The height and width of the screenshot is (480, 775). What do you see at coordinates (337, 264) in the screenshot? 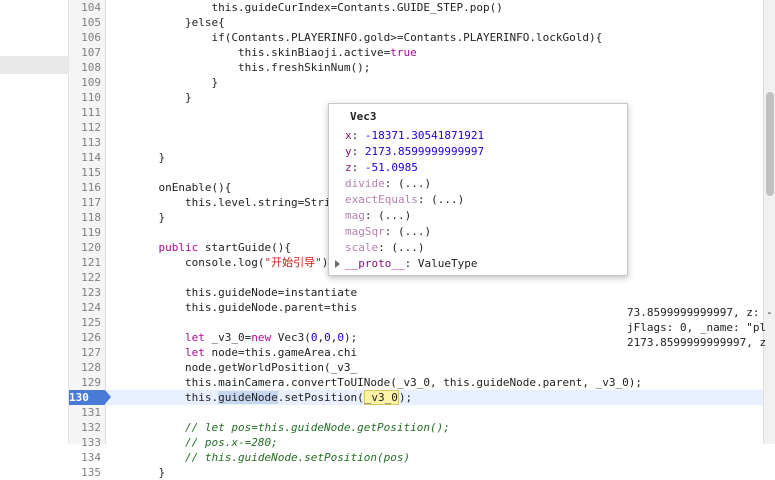
I see `expand-triangle-icon` at bounding box center [337, 264].